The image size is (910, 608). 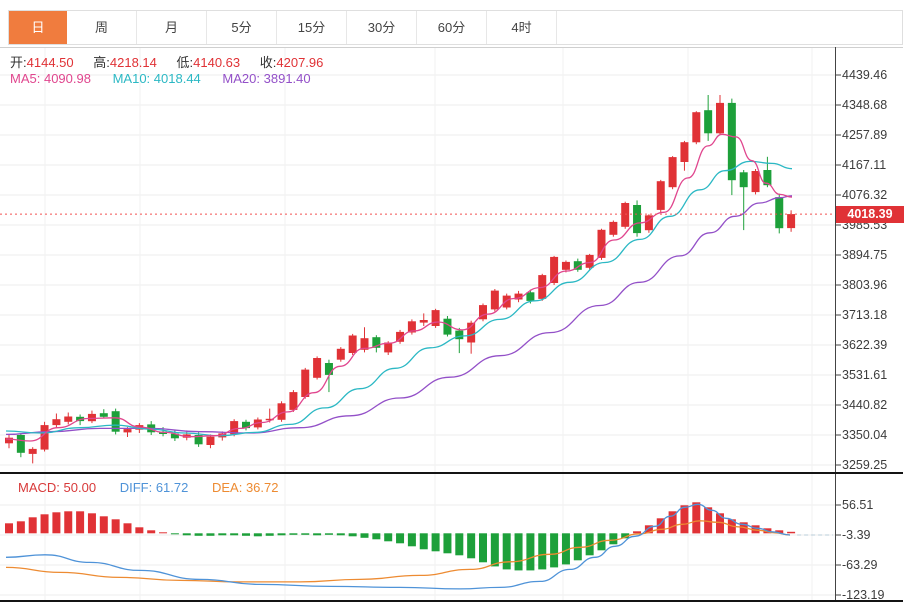 I want to click on y-axis-label: 3440.82, so click(x=865, y=405).